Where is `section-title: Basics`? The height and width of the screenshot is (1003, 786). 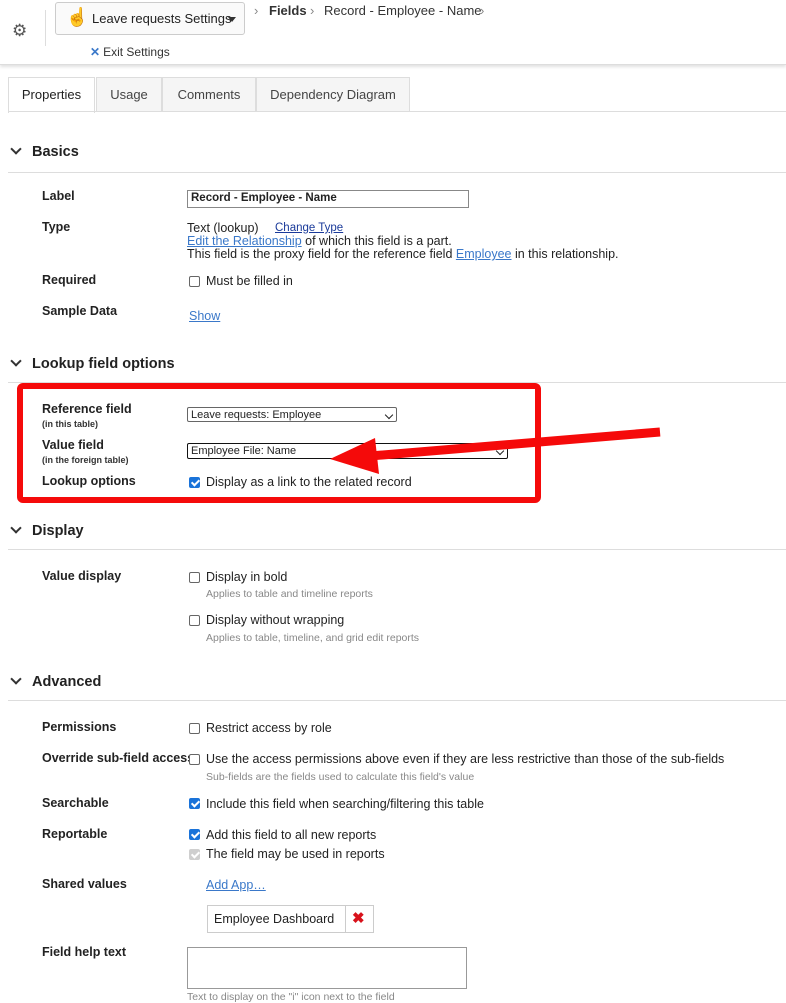
section-title: Basics is located at coordinates (55, 152).